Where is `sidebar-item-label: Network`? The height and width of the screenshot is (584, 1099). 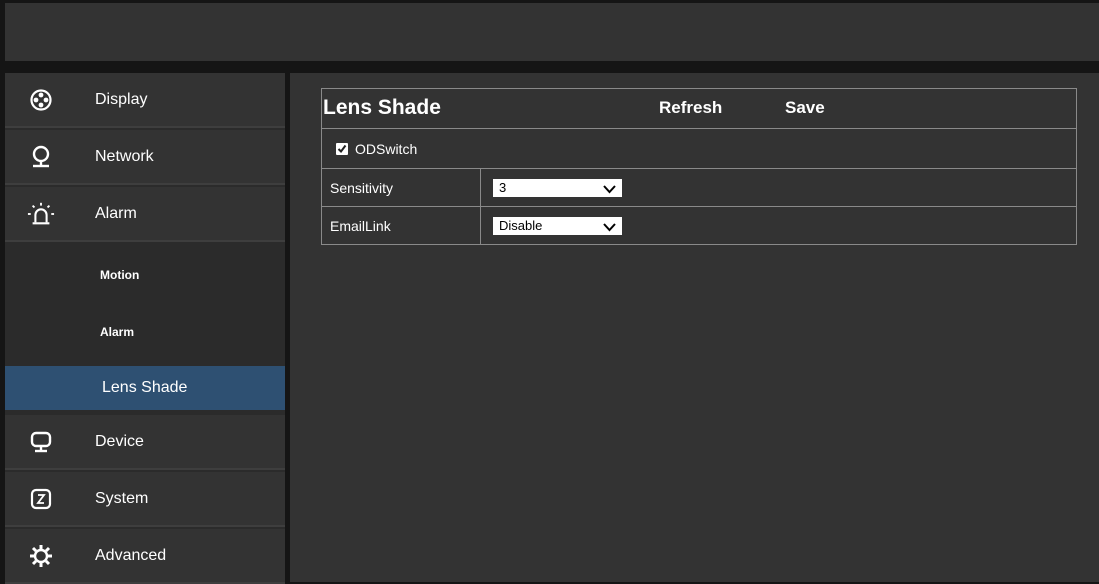
sidebar-item-label: Network is located at coordinates (124, 156).